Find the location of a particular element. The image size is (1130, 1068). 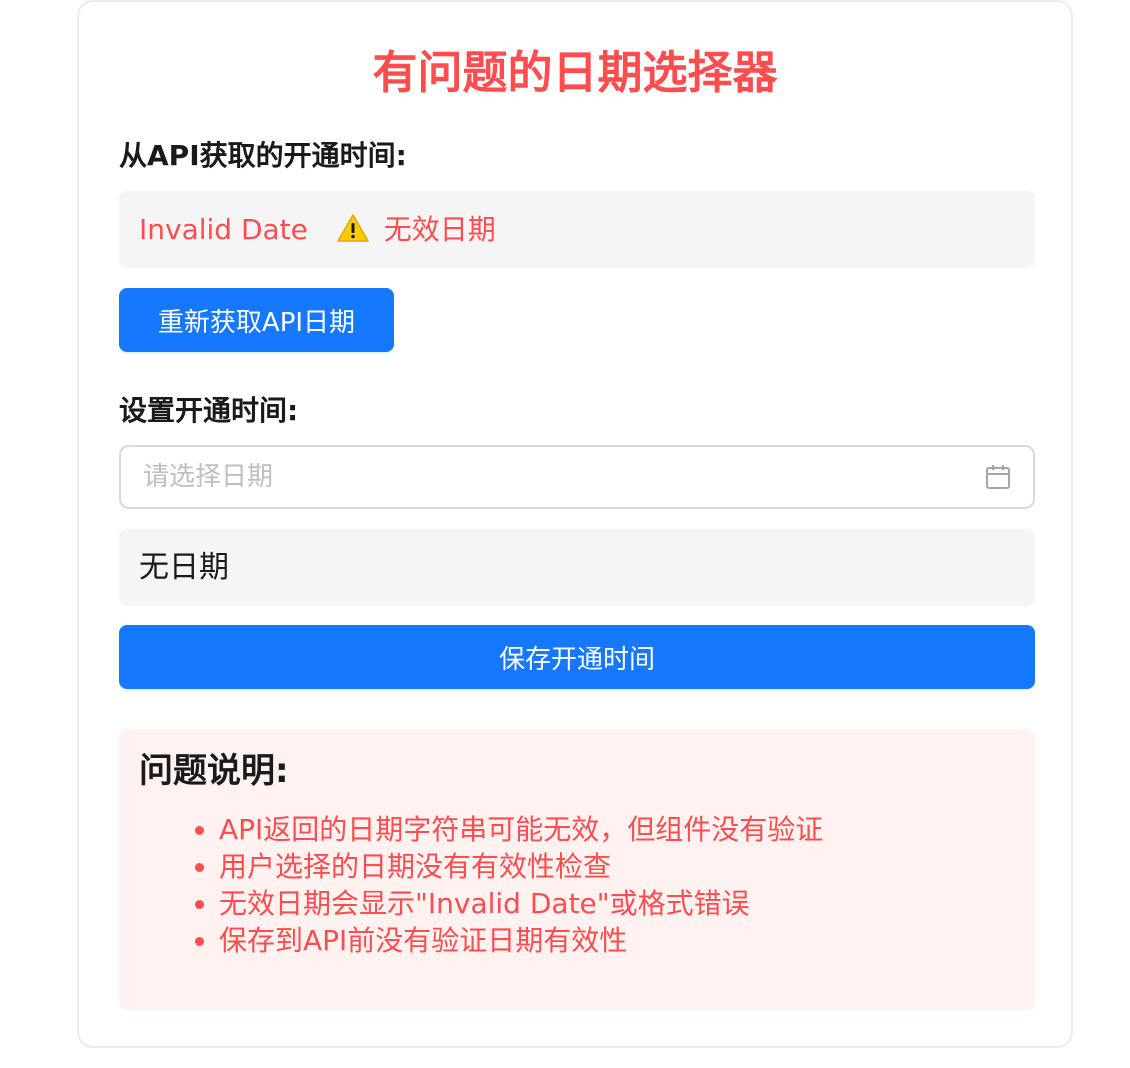

list-item: 无效日期会显示"Invalid Date"或格式错误 is located at coordinates (617, 903).